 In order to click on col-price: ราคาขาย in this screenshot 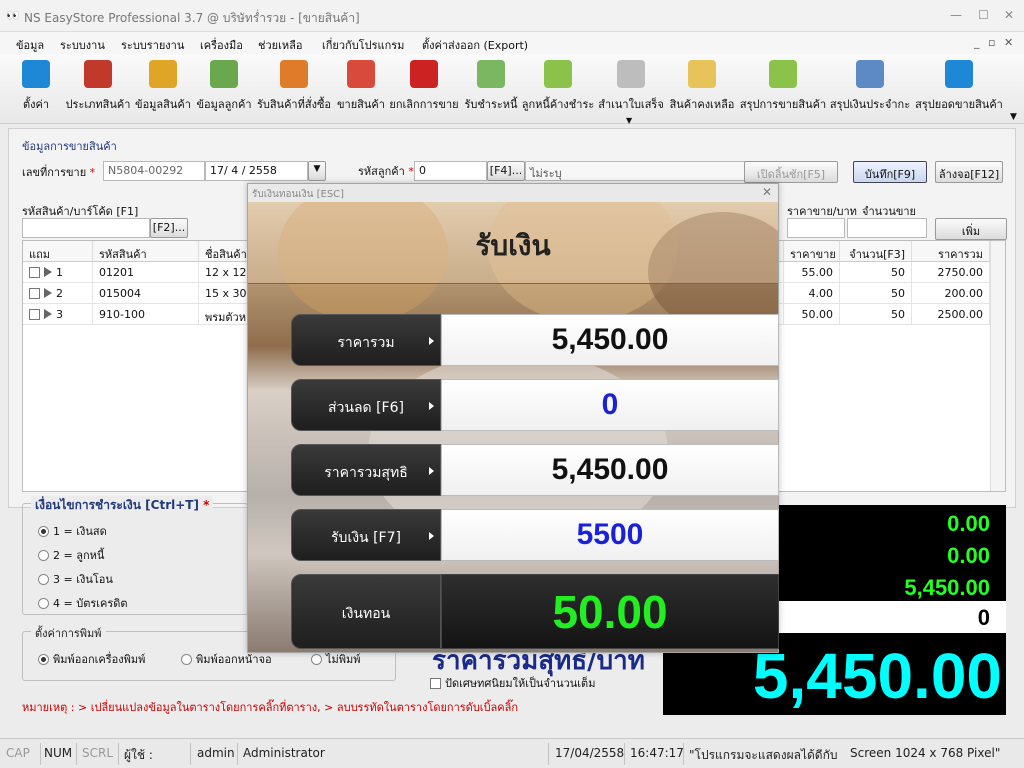, I will do `click(812, 251)`.